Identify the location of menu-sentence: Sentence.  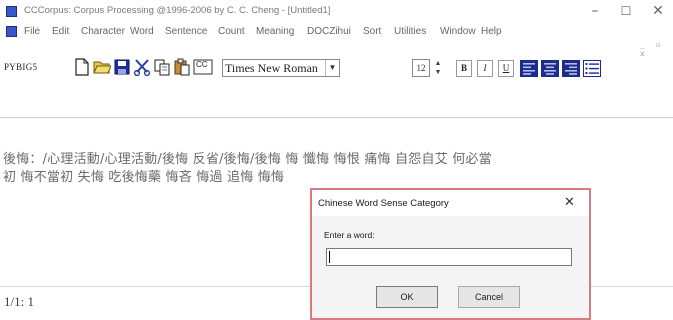
(186, 31).